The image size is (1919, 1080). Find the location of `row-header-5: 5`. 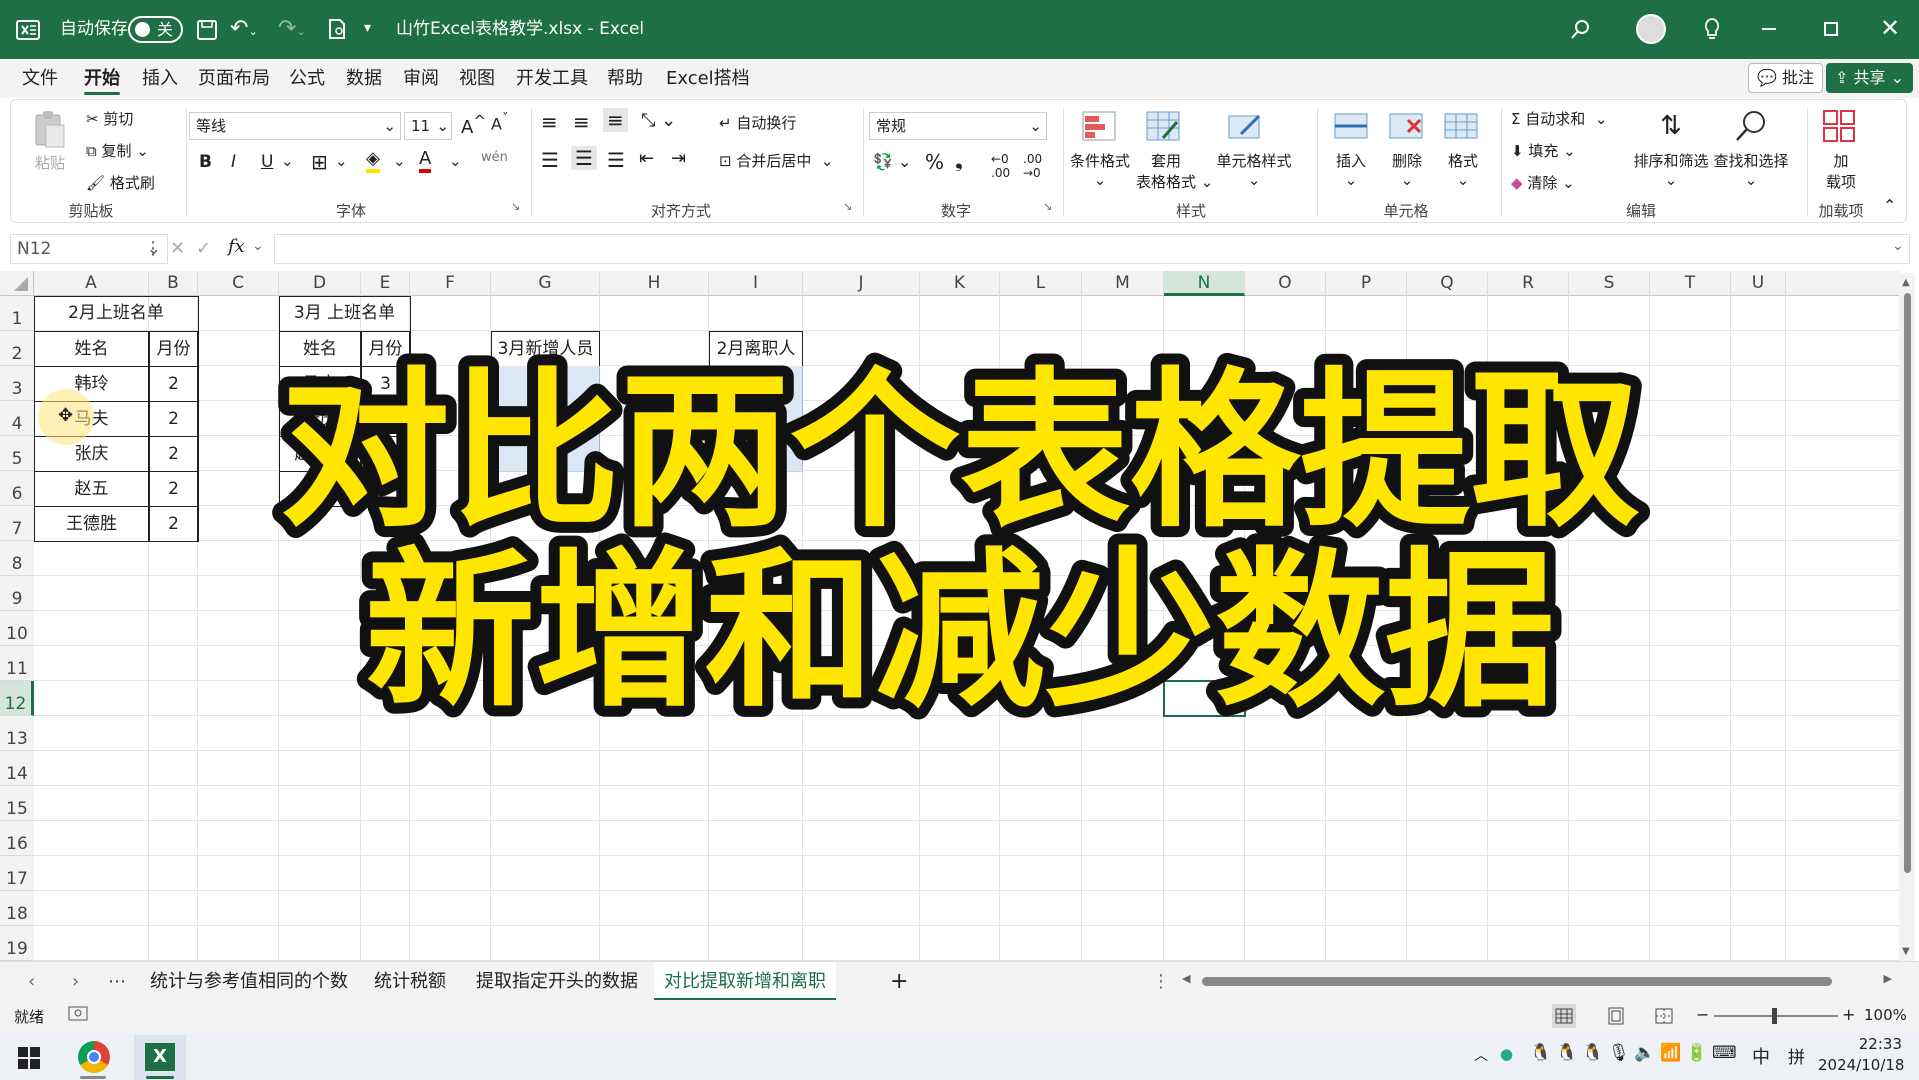

row-header-5: 5 is located at coordinates (17, 453).